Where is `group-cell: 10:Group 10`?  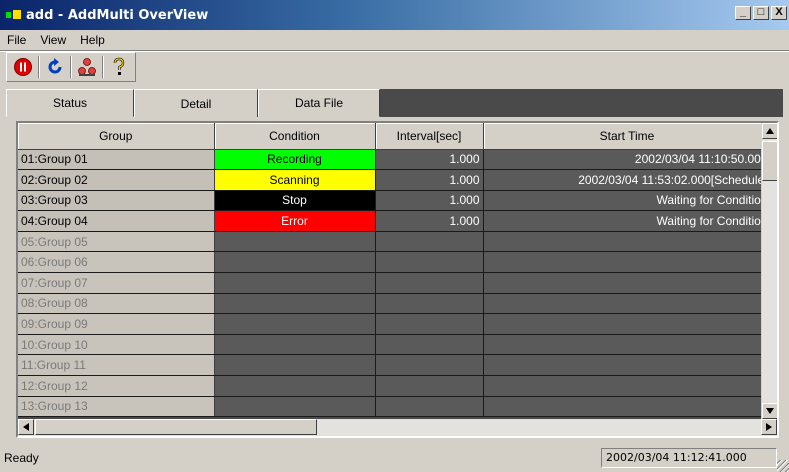
group-cell: 10:Group 10 is located at coordinates (116, 345).